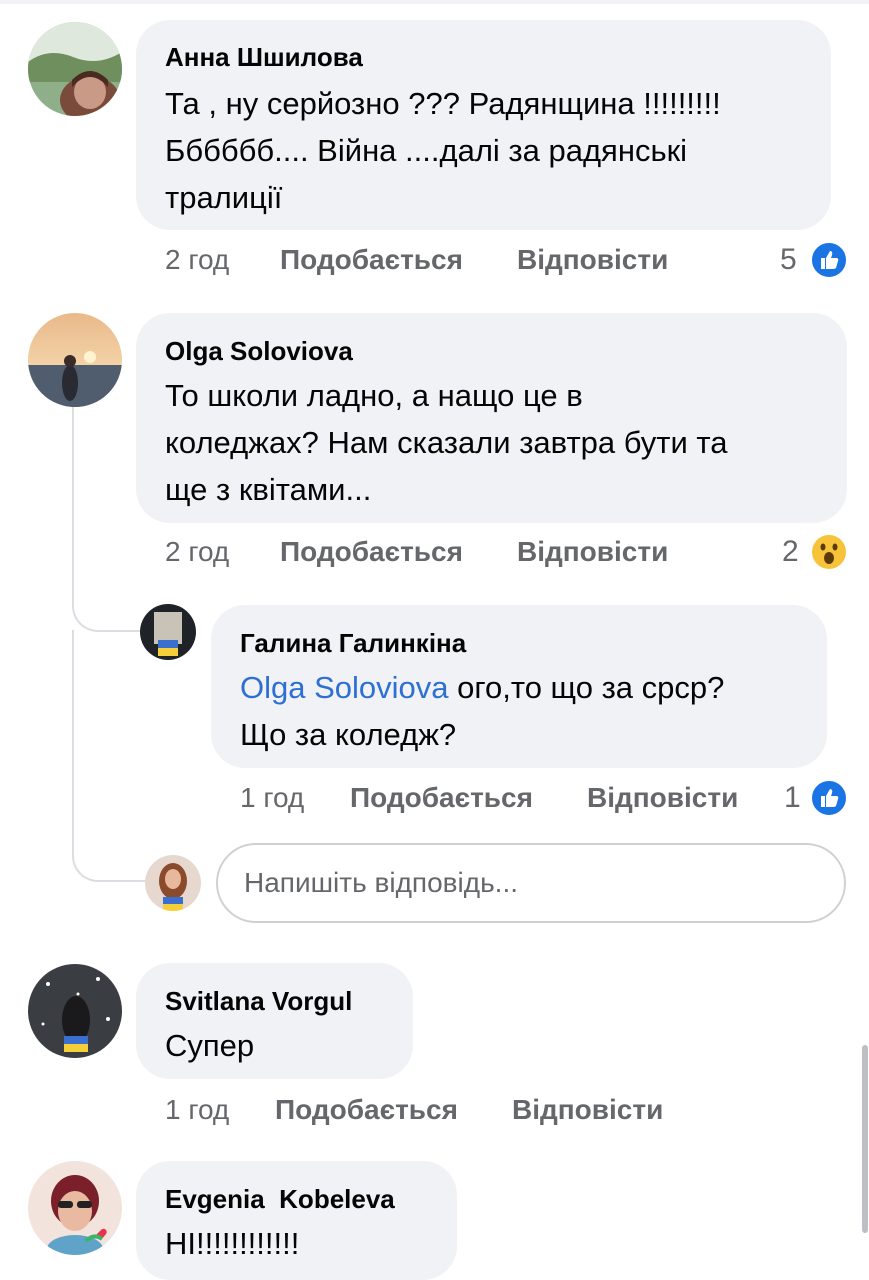  I want to click on comment-author: Svitlana Vorgul, so click(258, 1001).